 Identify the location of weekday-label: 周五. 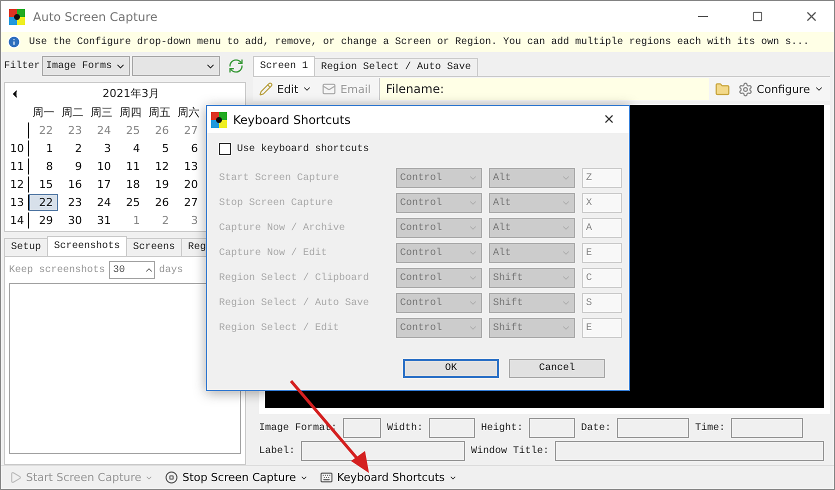
(160, 113).